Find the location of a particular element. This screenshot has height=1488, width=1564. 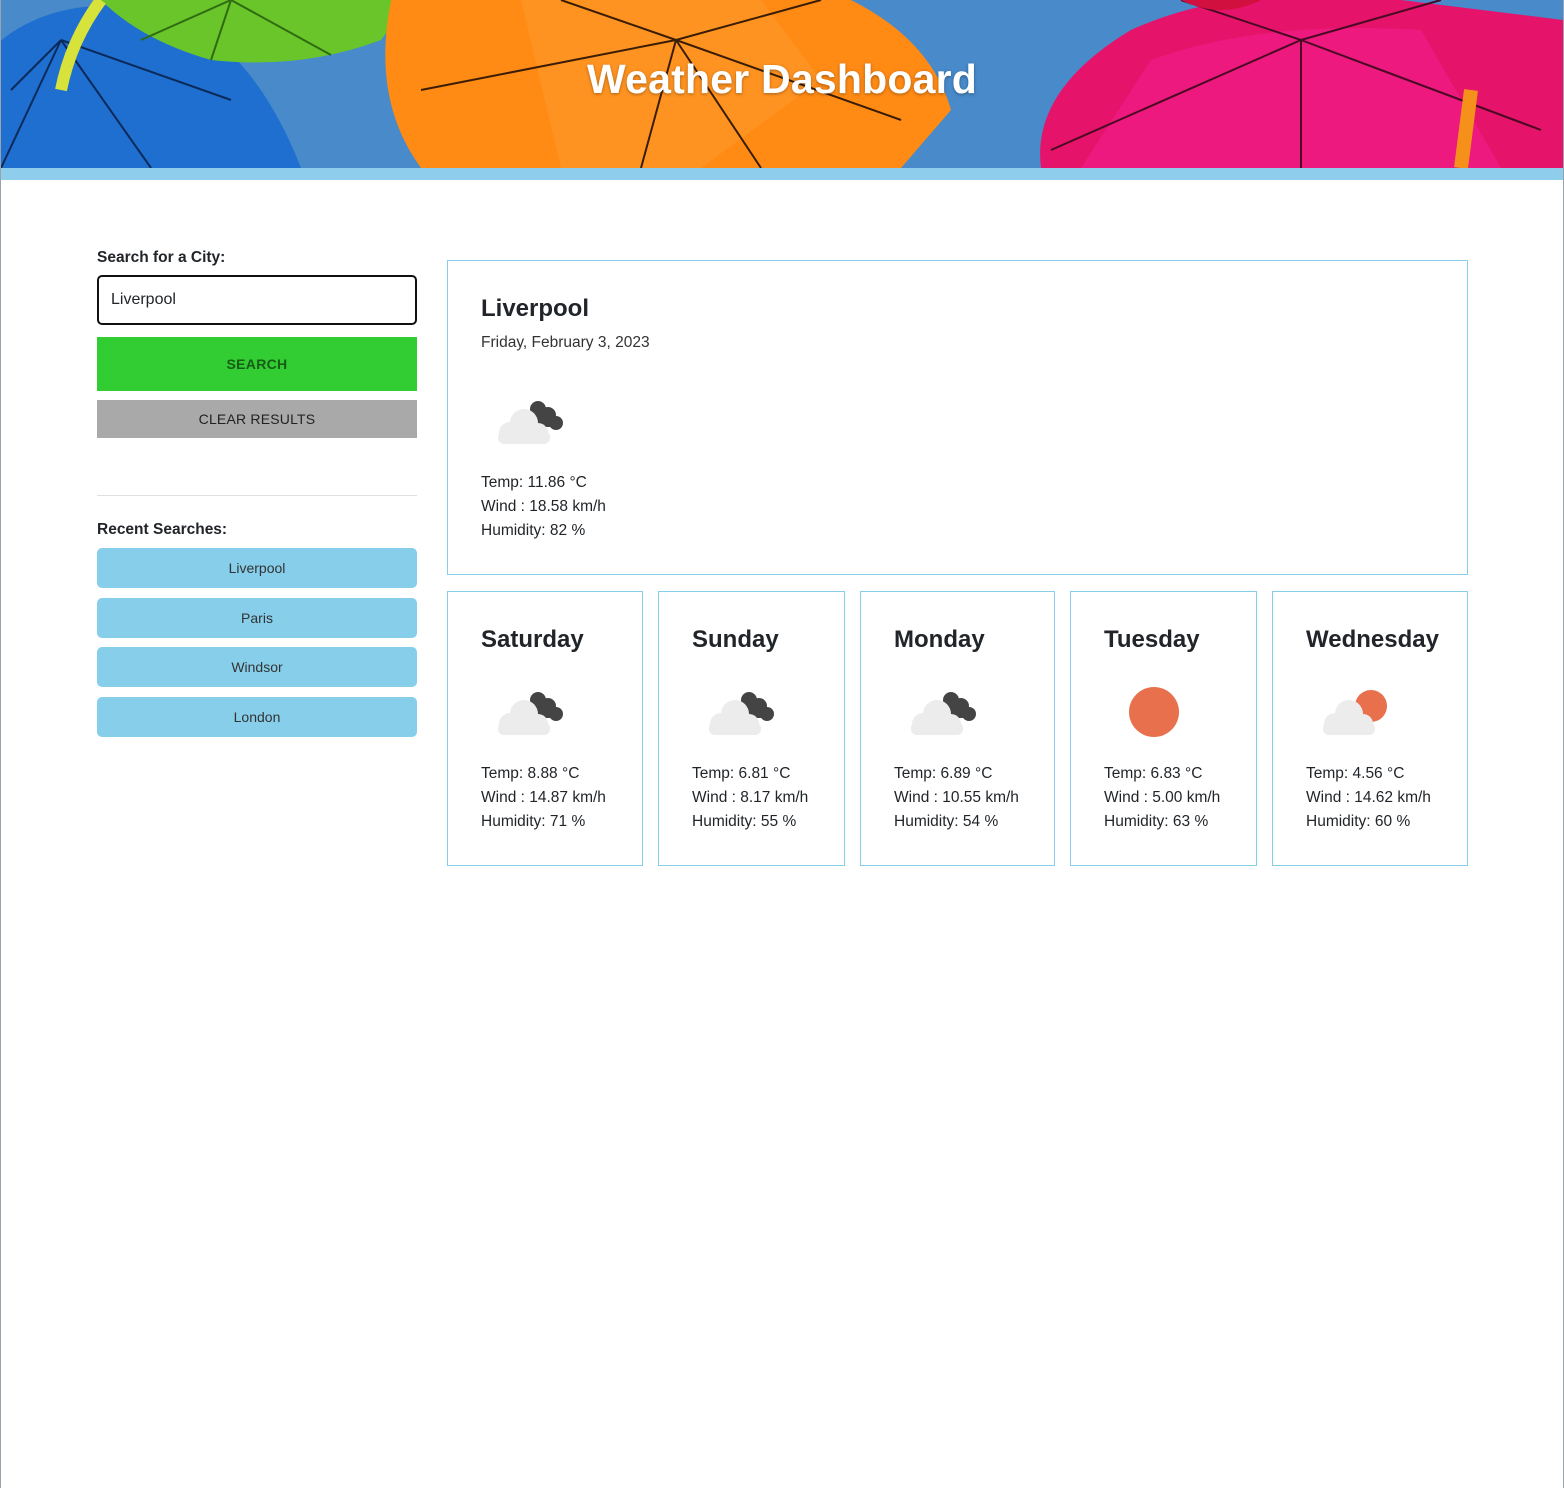

forecast-day: Tuesday is located at coordinates (1152, 639).